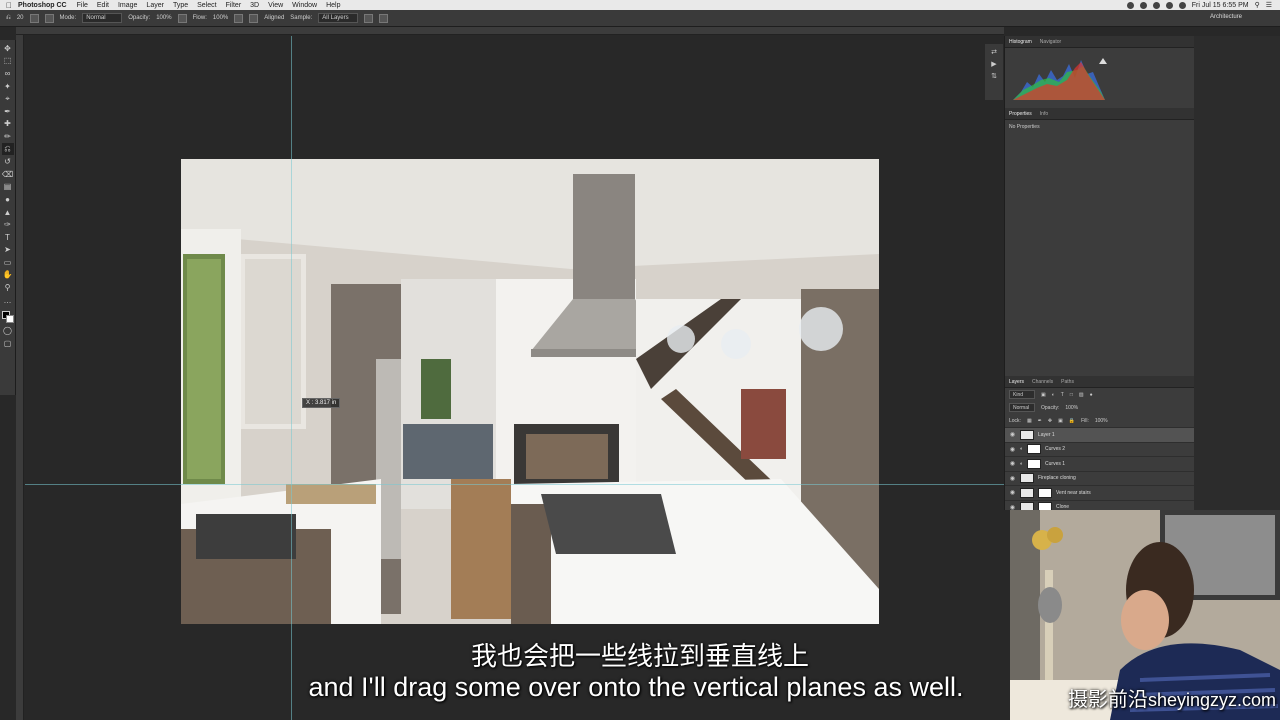 The image size is (1280, 720). Describe the element at coordinates (182, 18) in the screenshot. I see `pressure-opacity-icon` at that location.